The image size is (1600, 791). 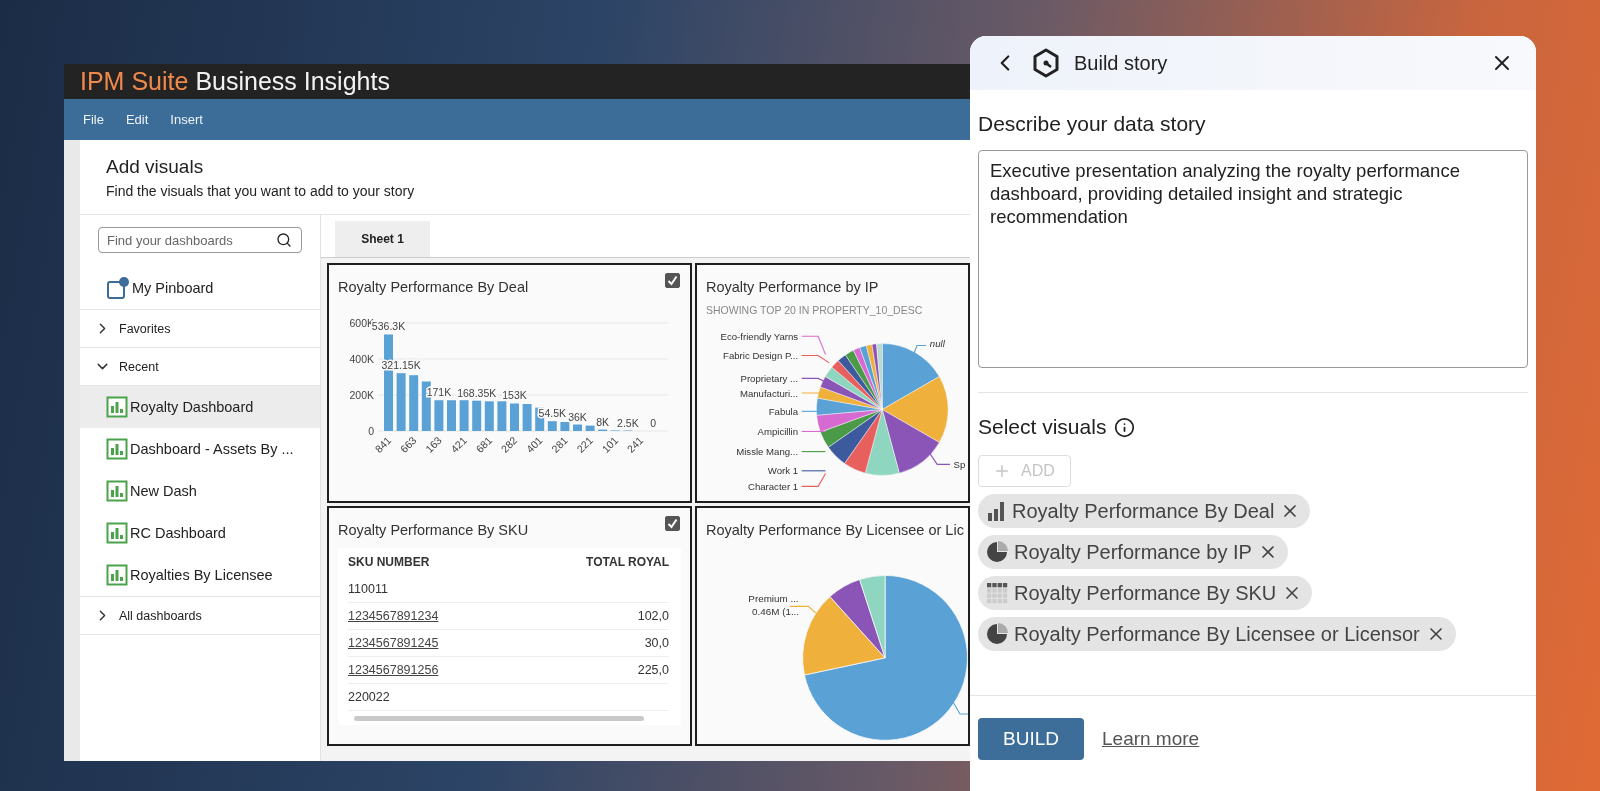 What do you see at coordinates (389, 562) in the screenshot?
I see `column-header: SKU NUMBER` at bounding box center [389, 562].